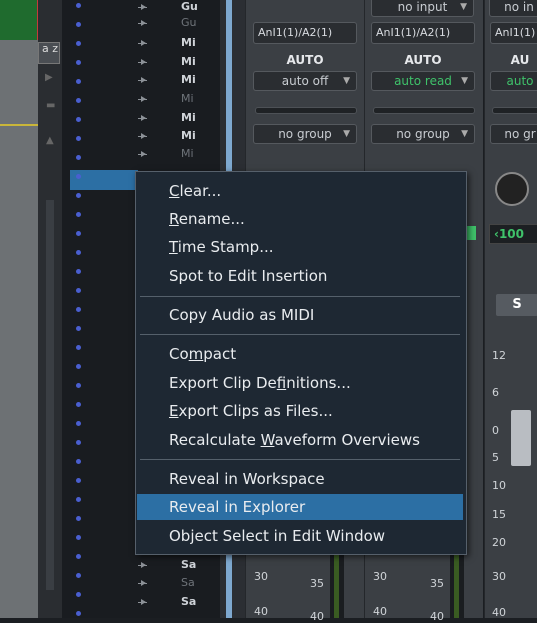 The image size is (537, 623). I want to click on menu-item: Object Select in Edit Window, so click(300, 536).